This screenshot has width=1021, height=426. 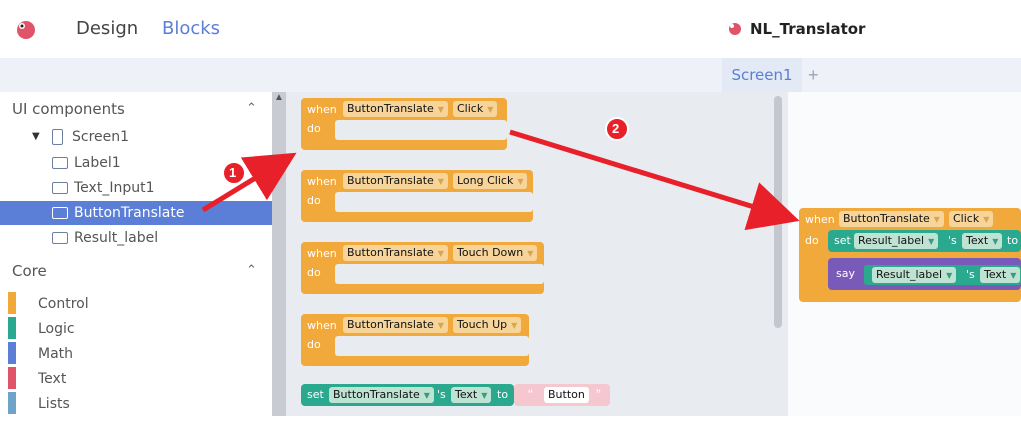 I want to click on torn-edge, so click(x=510, y=421).